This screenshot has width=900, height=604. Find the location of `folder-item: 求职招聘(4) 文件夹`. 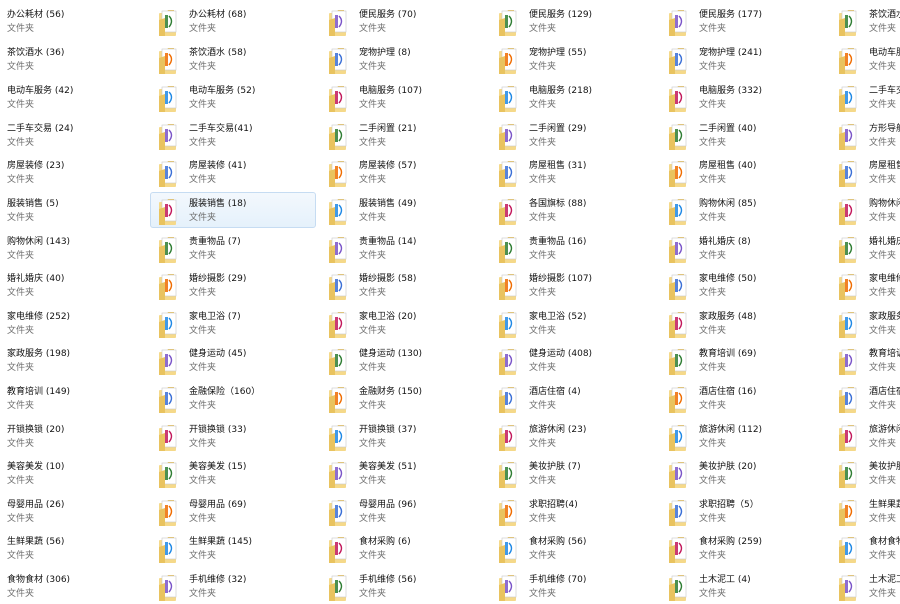

folder-item: 求职招聘(4) 文件夹 is located at coordinates (573, 511).